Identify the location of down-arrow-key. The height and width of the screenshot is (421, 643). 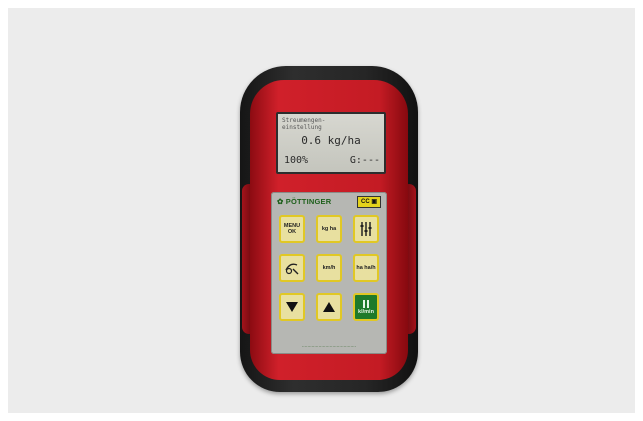
(292, 307).